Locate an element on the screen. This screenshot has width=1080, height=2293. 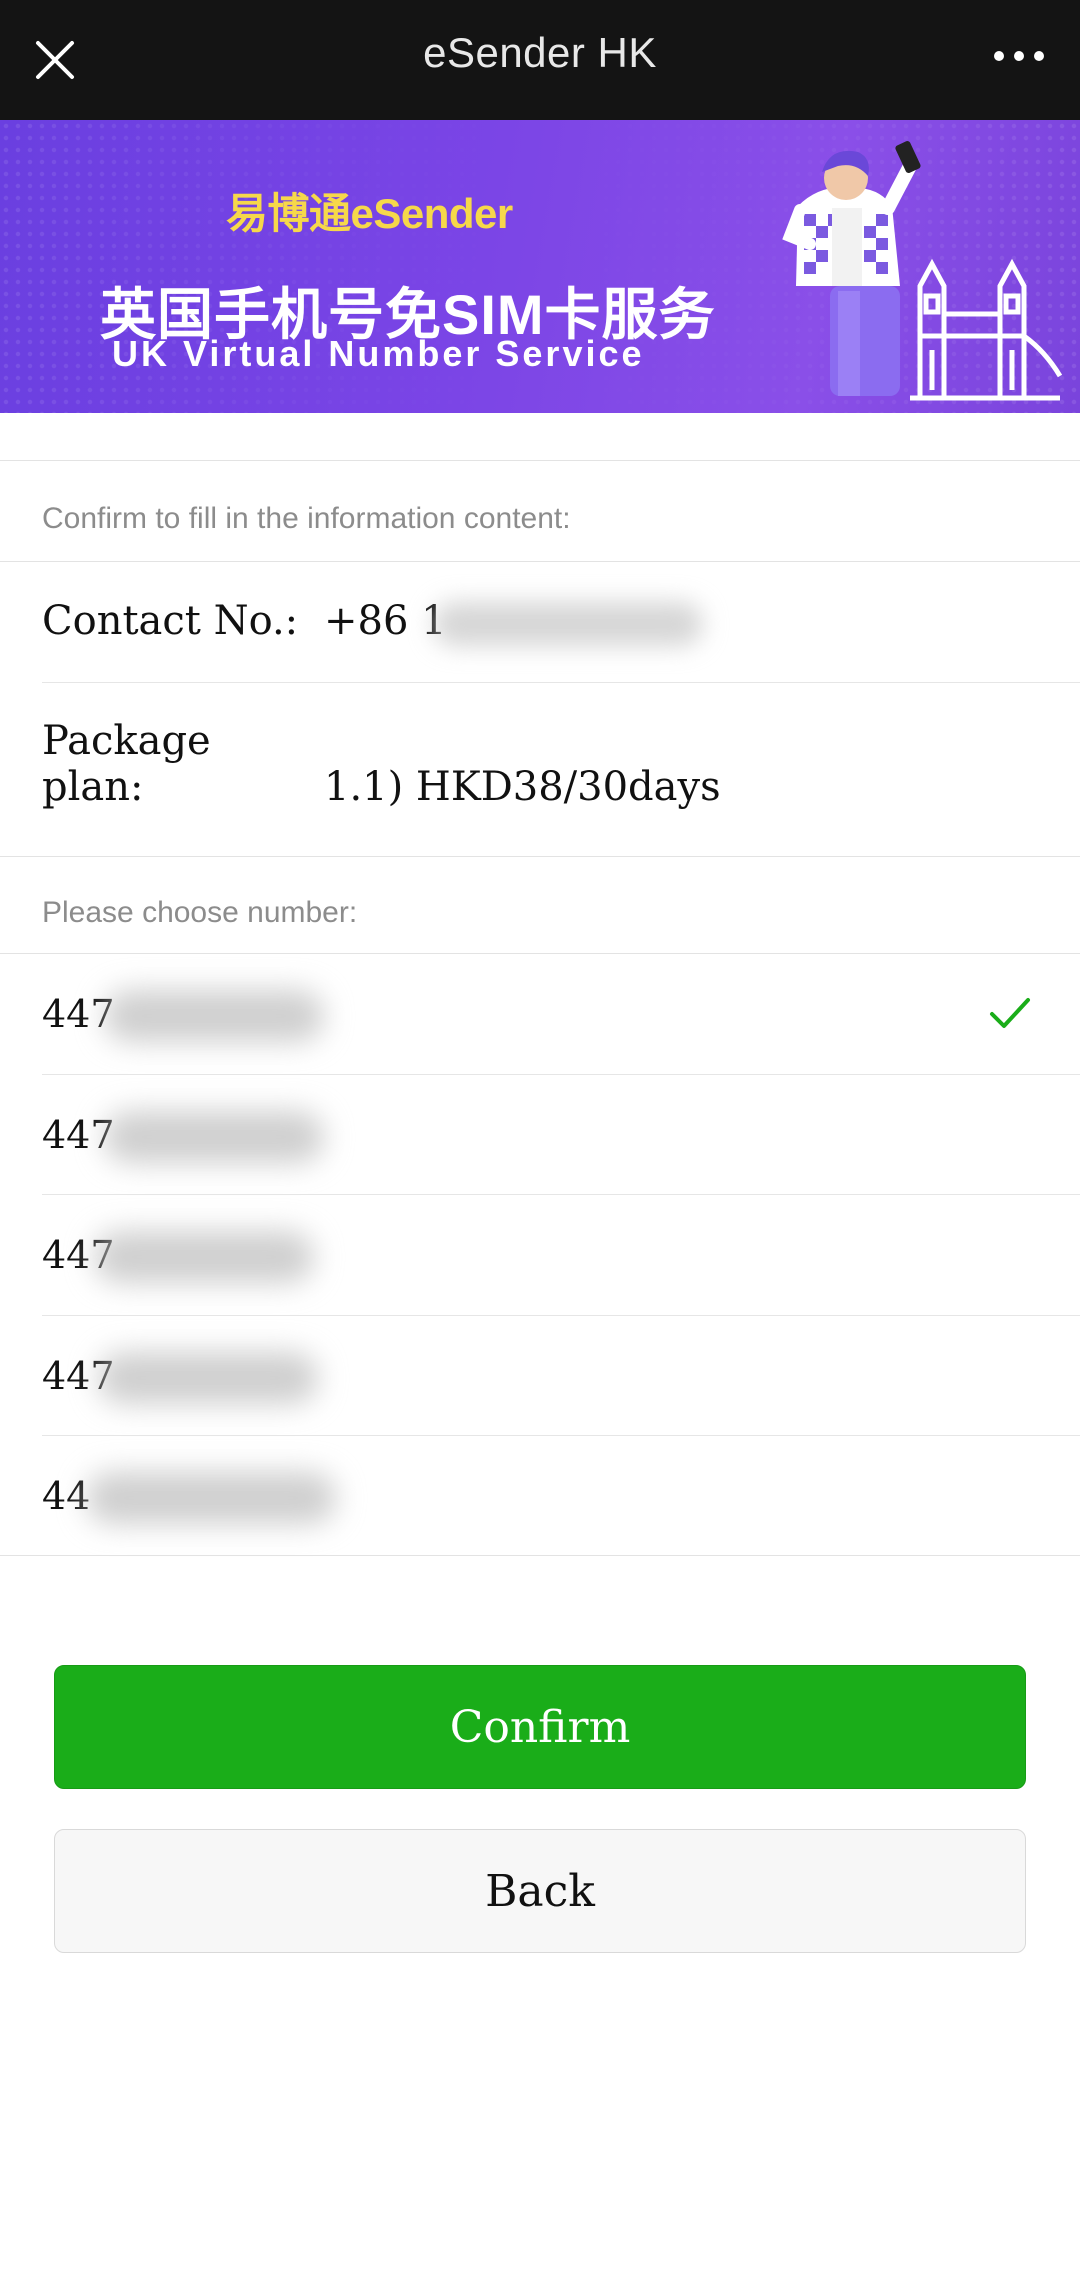
person-illustration is located at coordinates (851, 268).